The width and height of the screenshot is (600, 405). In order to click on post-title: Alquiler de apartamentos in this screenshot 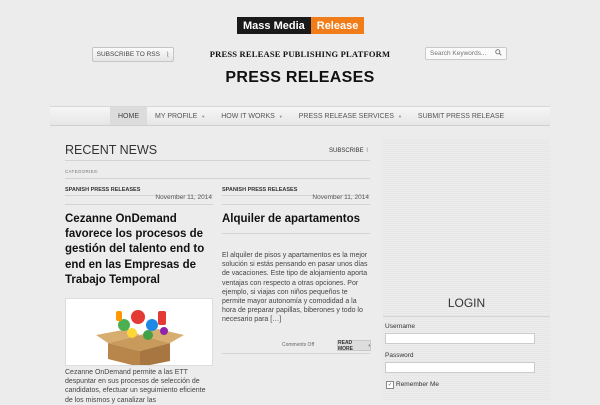, I will do `click(297, 219)`.